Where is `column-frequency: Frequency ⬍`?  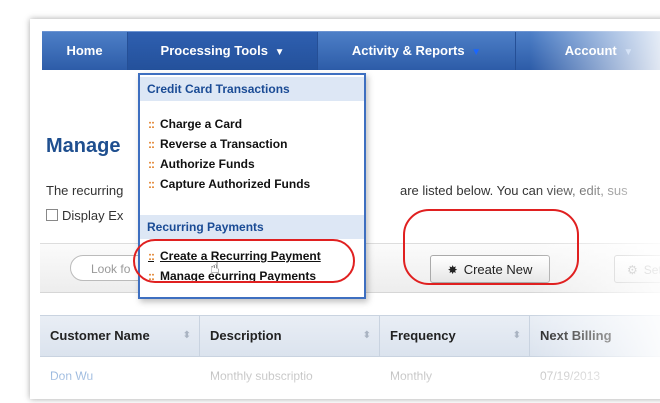
column-frequency: Frequency ⬍ is located at coordinates (455, 336).